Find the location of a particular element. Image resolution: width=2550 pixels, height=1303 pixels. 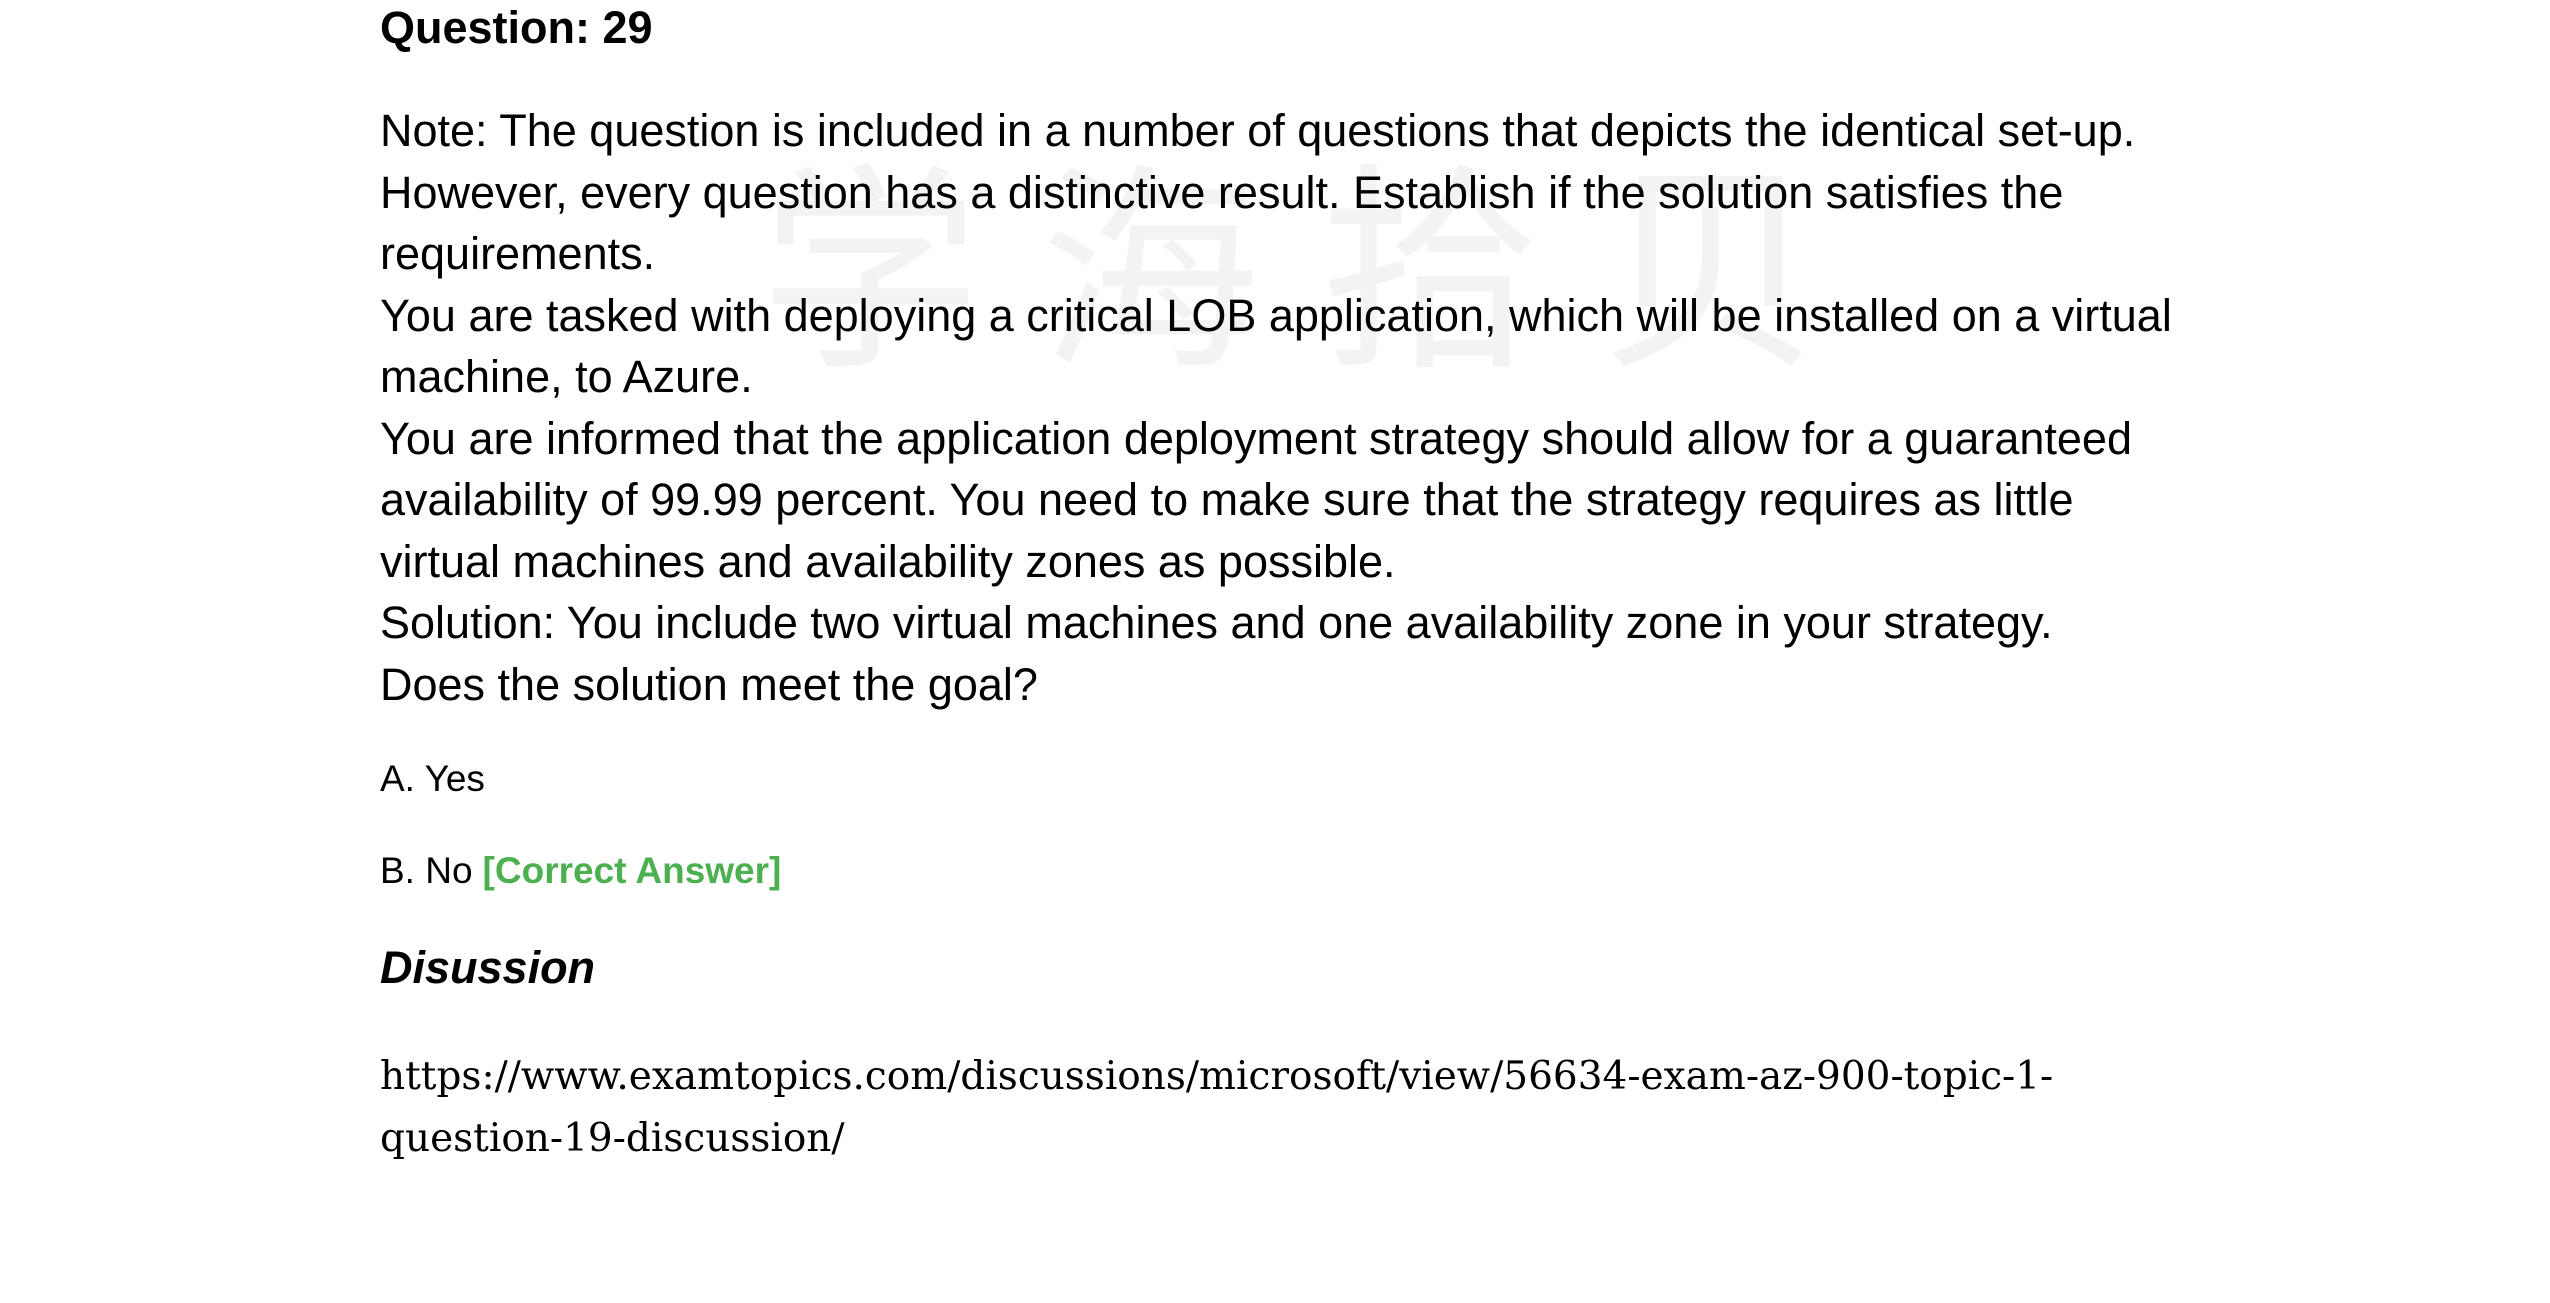

correct-answer-tag: [Correct Answer] is located at coordinates (632, 870).